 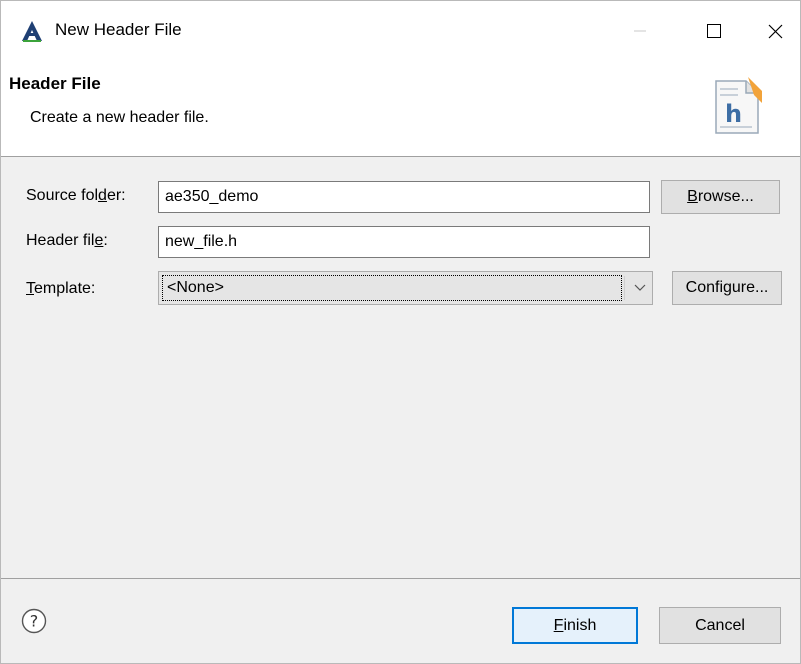 I want to click on minimize-icon, so click(x=640, y=31).